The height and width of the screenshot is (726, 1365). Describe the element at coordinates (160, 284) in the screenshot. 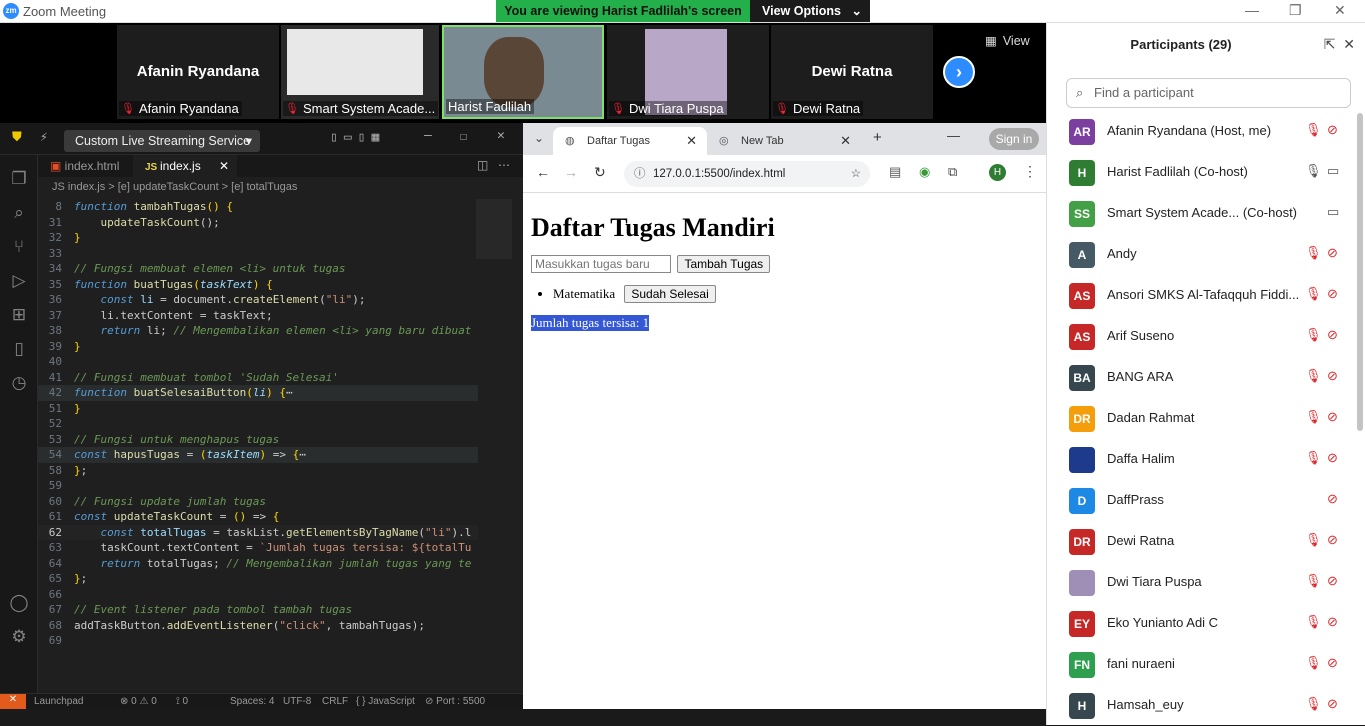

I see `code-line: 35 function buatTugas(taskText) {` at that location.